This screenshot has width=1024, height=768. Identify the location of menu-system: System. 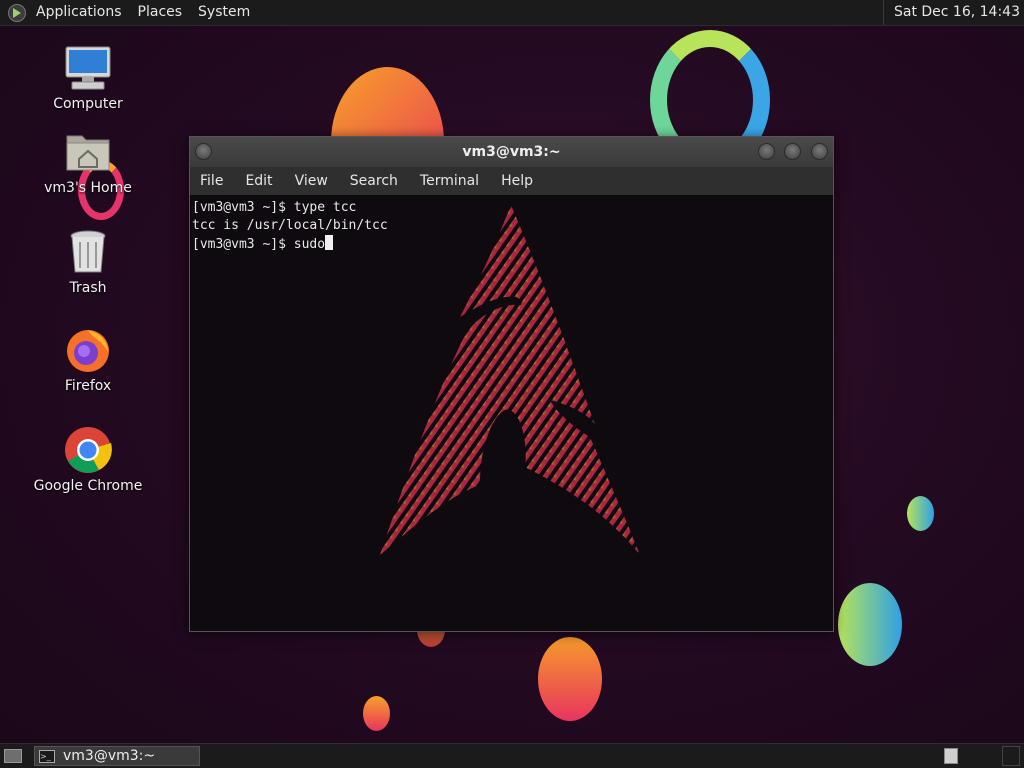
(224, 12).